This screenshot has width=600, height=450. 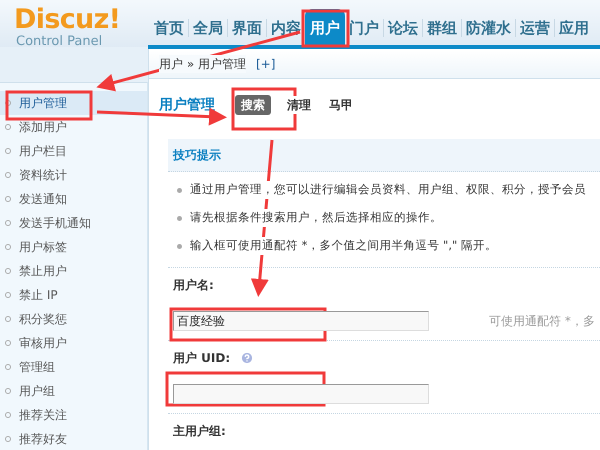 What do you see at coordinates (535, 28) in the screenshot?
I see `nav-tab: 运营` at bounding box center [535, 28].